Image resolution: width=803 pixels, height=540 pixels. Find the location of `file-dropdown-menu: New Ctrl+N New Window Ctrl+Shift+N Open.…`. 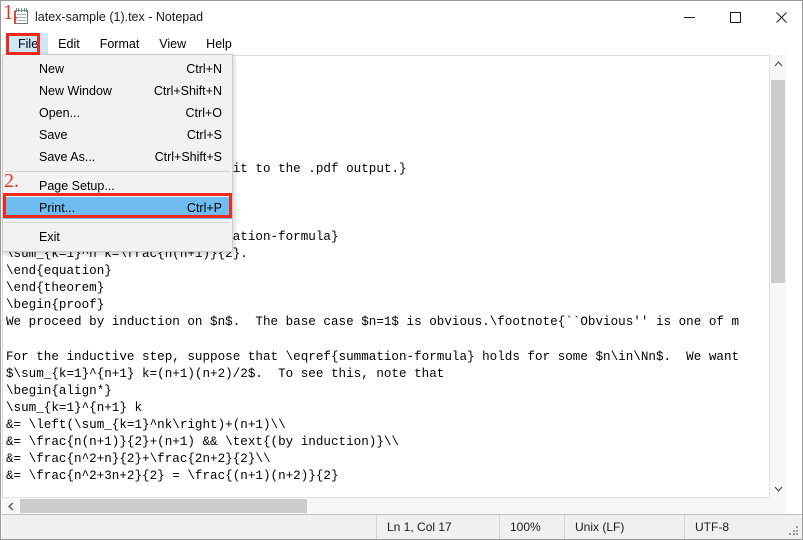

file-dropdown-menu: New Ctrl+N New Window Ctrl+Shift+N Open.… is located at coordinates (117, 153).